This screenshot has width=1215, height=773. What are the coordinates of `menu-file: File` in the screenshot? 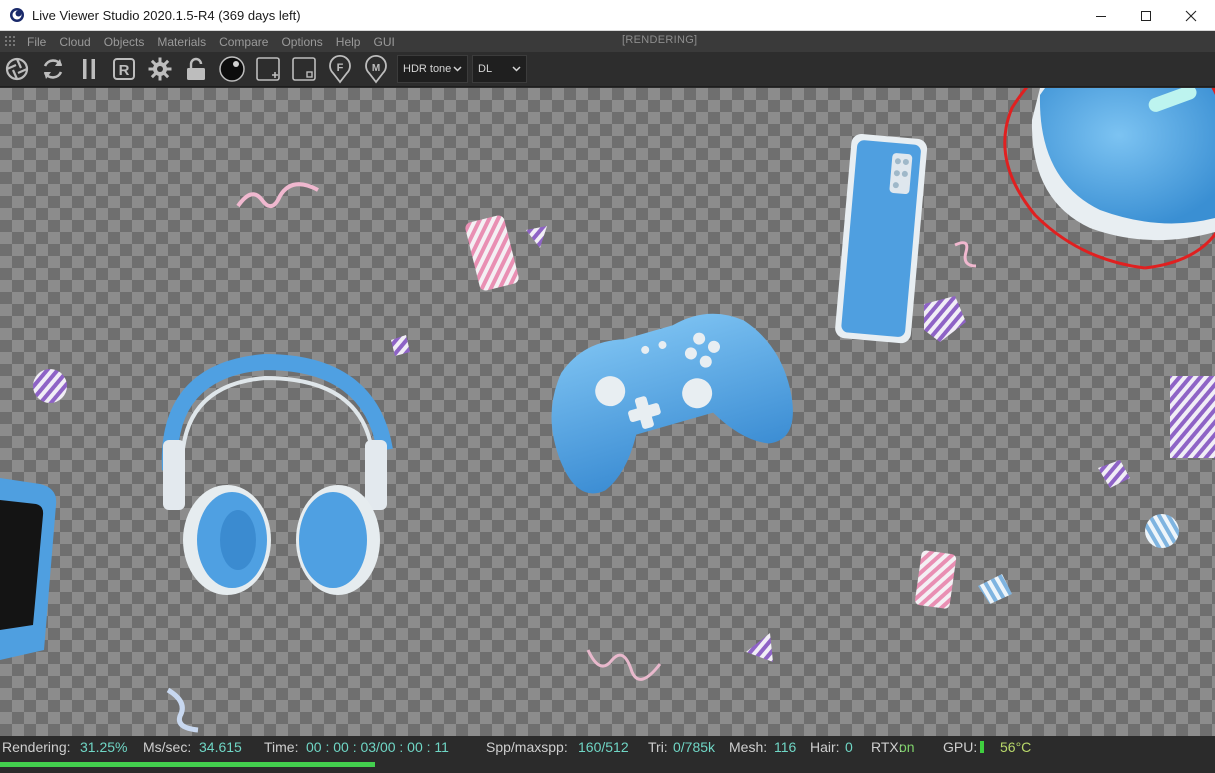 It's located at (36, 42).